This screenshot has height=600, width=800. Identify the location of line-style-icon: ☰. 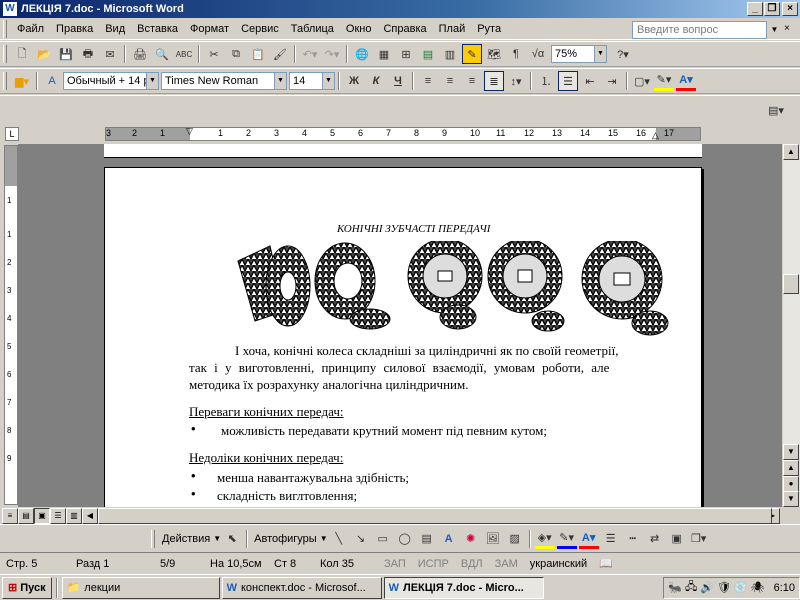
(611, 539).